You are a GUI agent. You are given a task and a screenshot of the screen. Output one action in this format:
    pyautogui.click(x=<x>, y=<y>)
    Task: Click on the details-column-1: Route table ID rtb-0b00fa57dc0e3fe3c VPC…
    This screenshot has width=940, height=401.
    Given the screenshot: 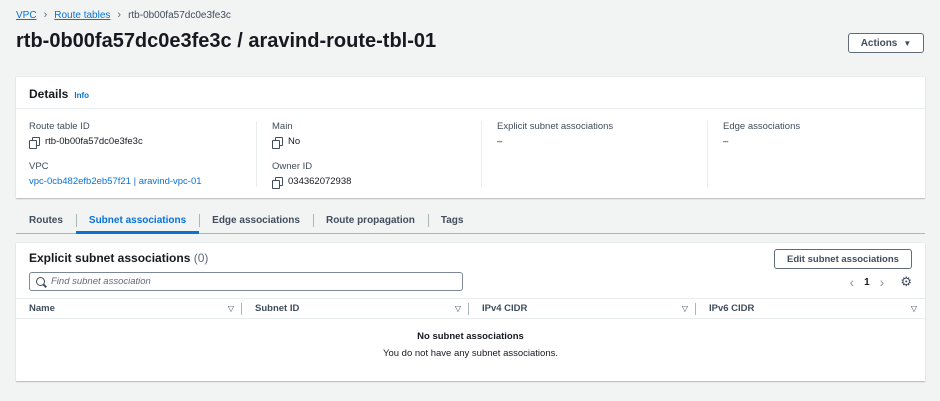 What is the action you would take?
    pyautogui.click(x=139, y=161)
    